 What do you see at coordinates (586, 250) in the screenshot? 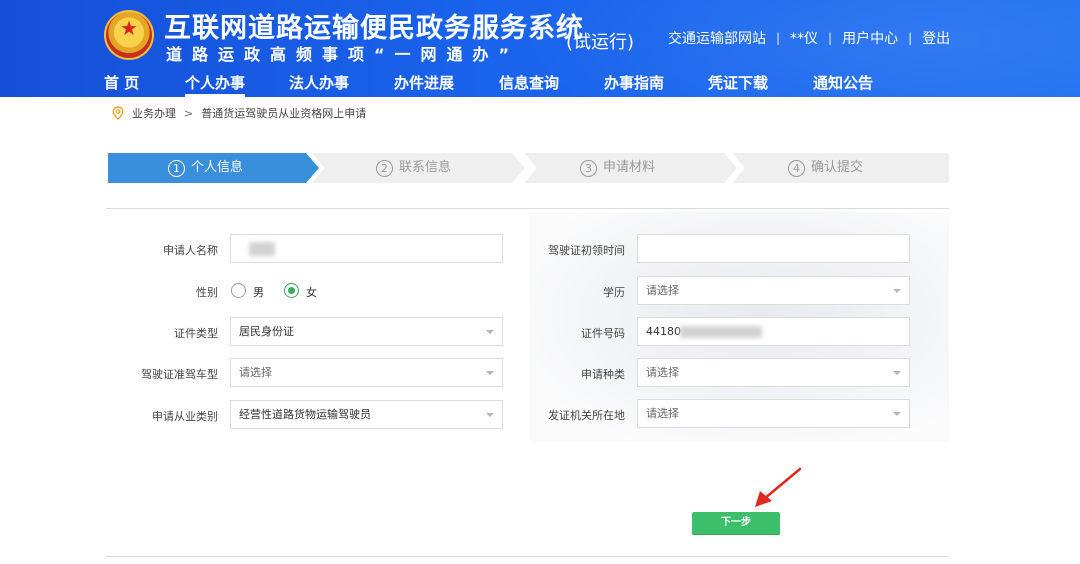
I see `license-first-date-label: 驾驶证初领时间` at bounding box center [586, 250].